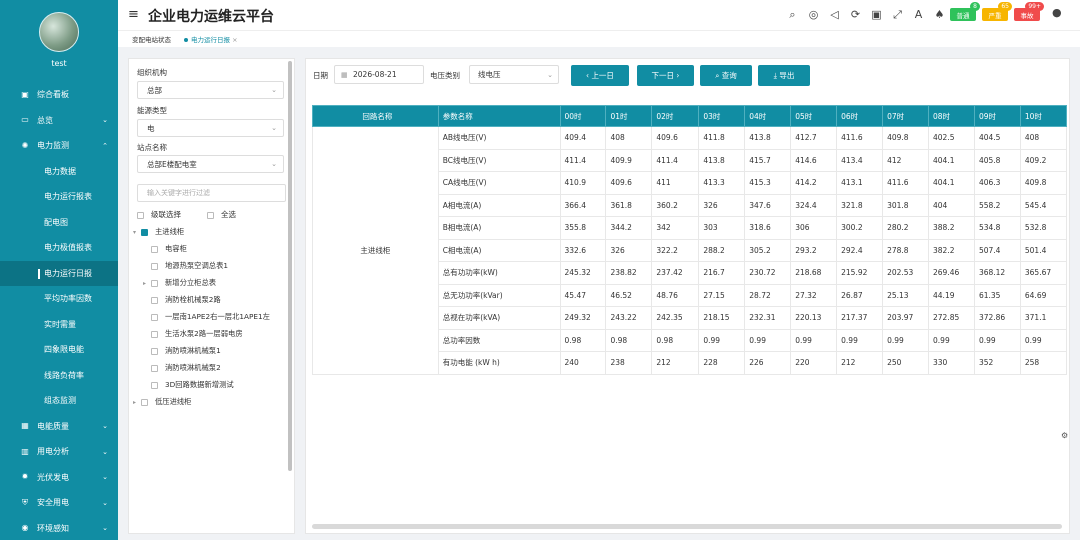 The image size is (1080, 540). Describe the element at coordinates (53, 146) in the screenshot. I see `sidebar-item-label: 电力监测` at that location.